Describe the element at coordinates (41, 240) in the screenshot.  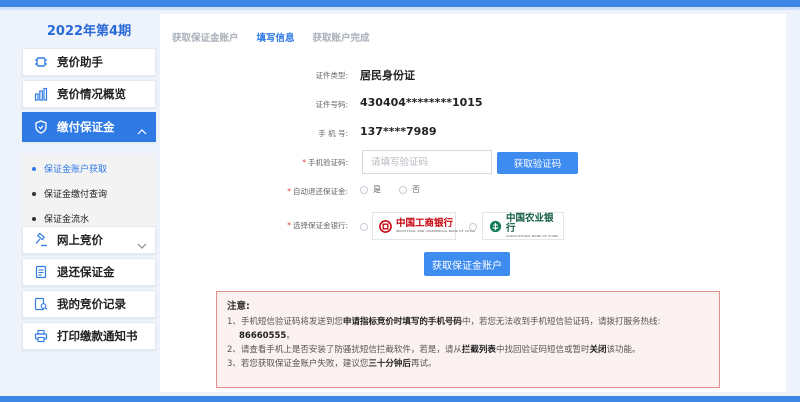
I see `gavel-icon` at that location.